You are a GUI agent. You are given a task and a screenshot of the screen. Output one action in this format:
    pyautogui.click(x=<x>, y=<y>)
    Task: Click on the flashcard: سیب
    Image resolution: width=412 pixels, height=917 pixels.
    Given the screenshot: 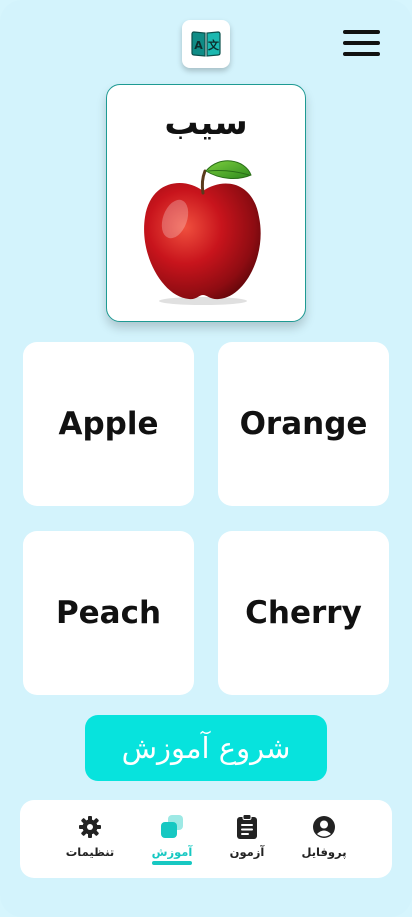 What is the action you would take?
    pyautogui.click(x=206, y=203)
    